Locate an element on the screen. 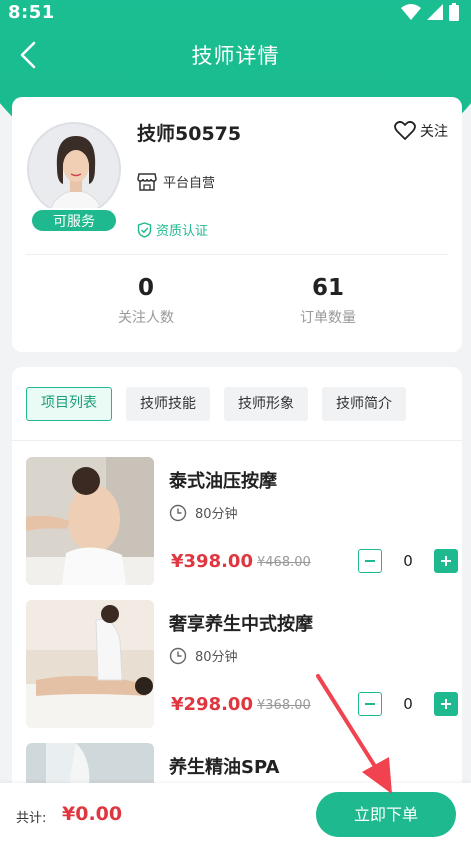 Image resolution: width=471 pixels, height=843 pixels. qualification-tag: 资质认证 is located at coordinates (172, 229).